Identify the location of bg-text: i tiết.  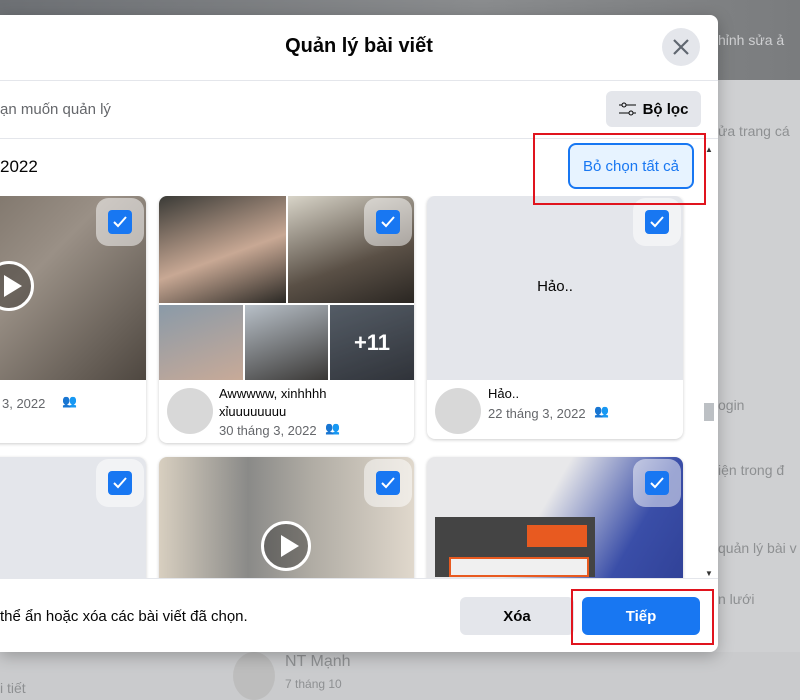
(13, 688).